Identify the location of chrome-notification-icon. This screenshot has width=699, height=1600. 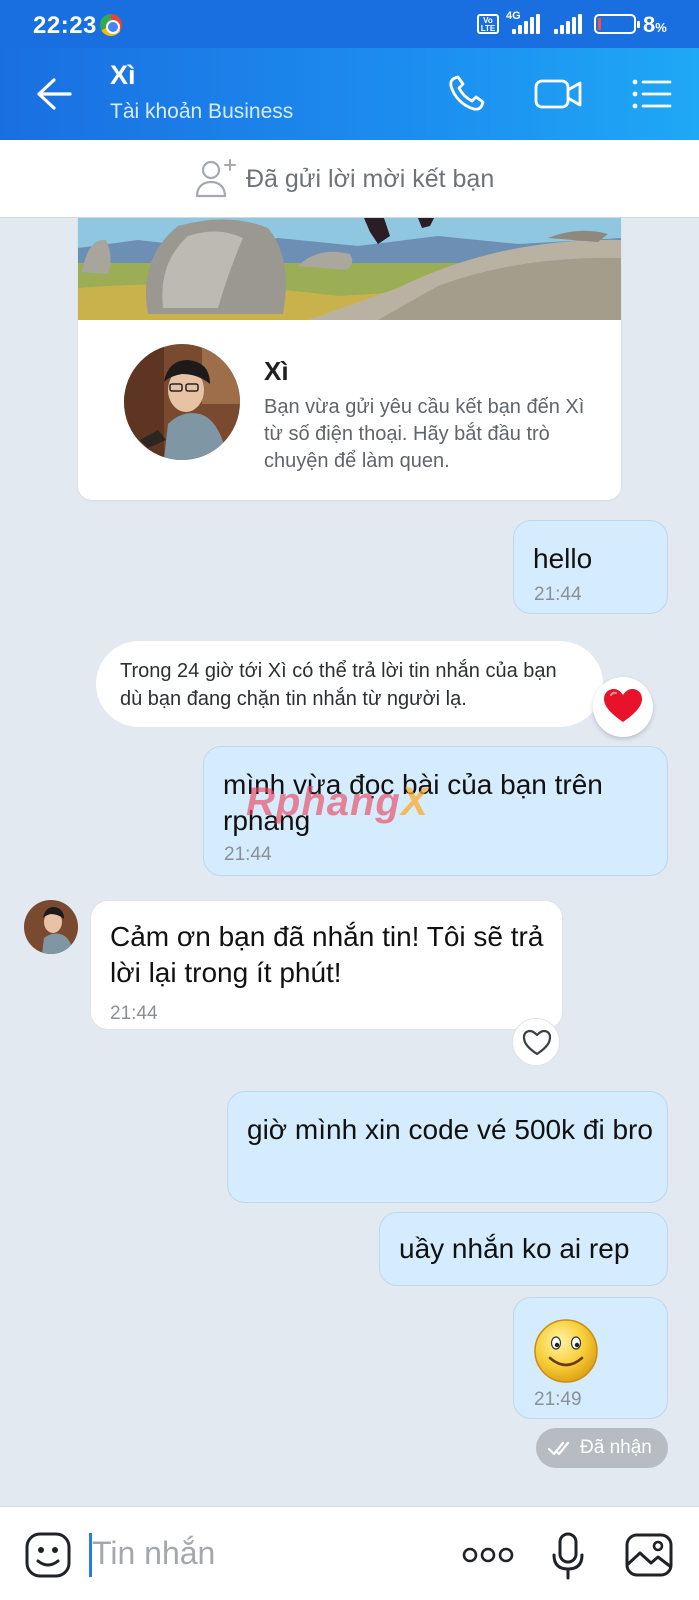
(111, 25).